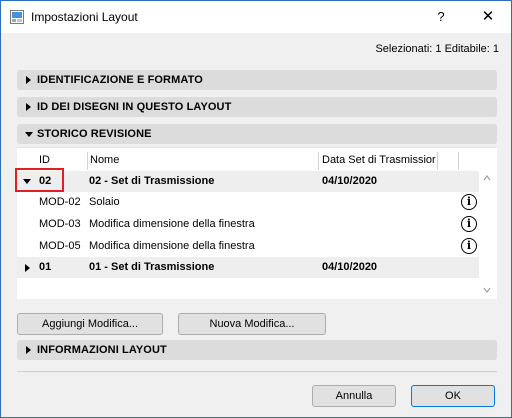 The height and width of the screenshot is (418, 512). What do you see at coordinates (248, 202) in the screenshot?
I see `table-row: MOD-02 Solaio i` at bounding box center [248, 202].